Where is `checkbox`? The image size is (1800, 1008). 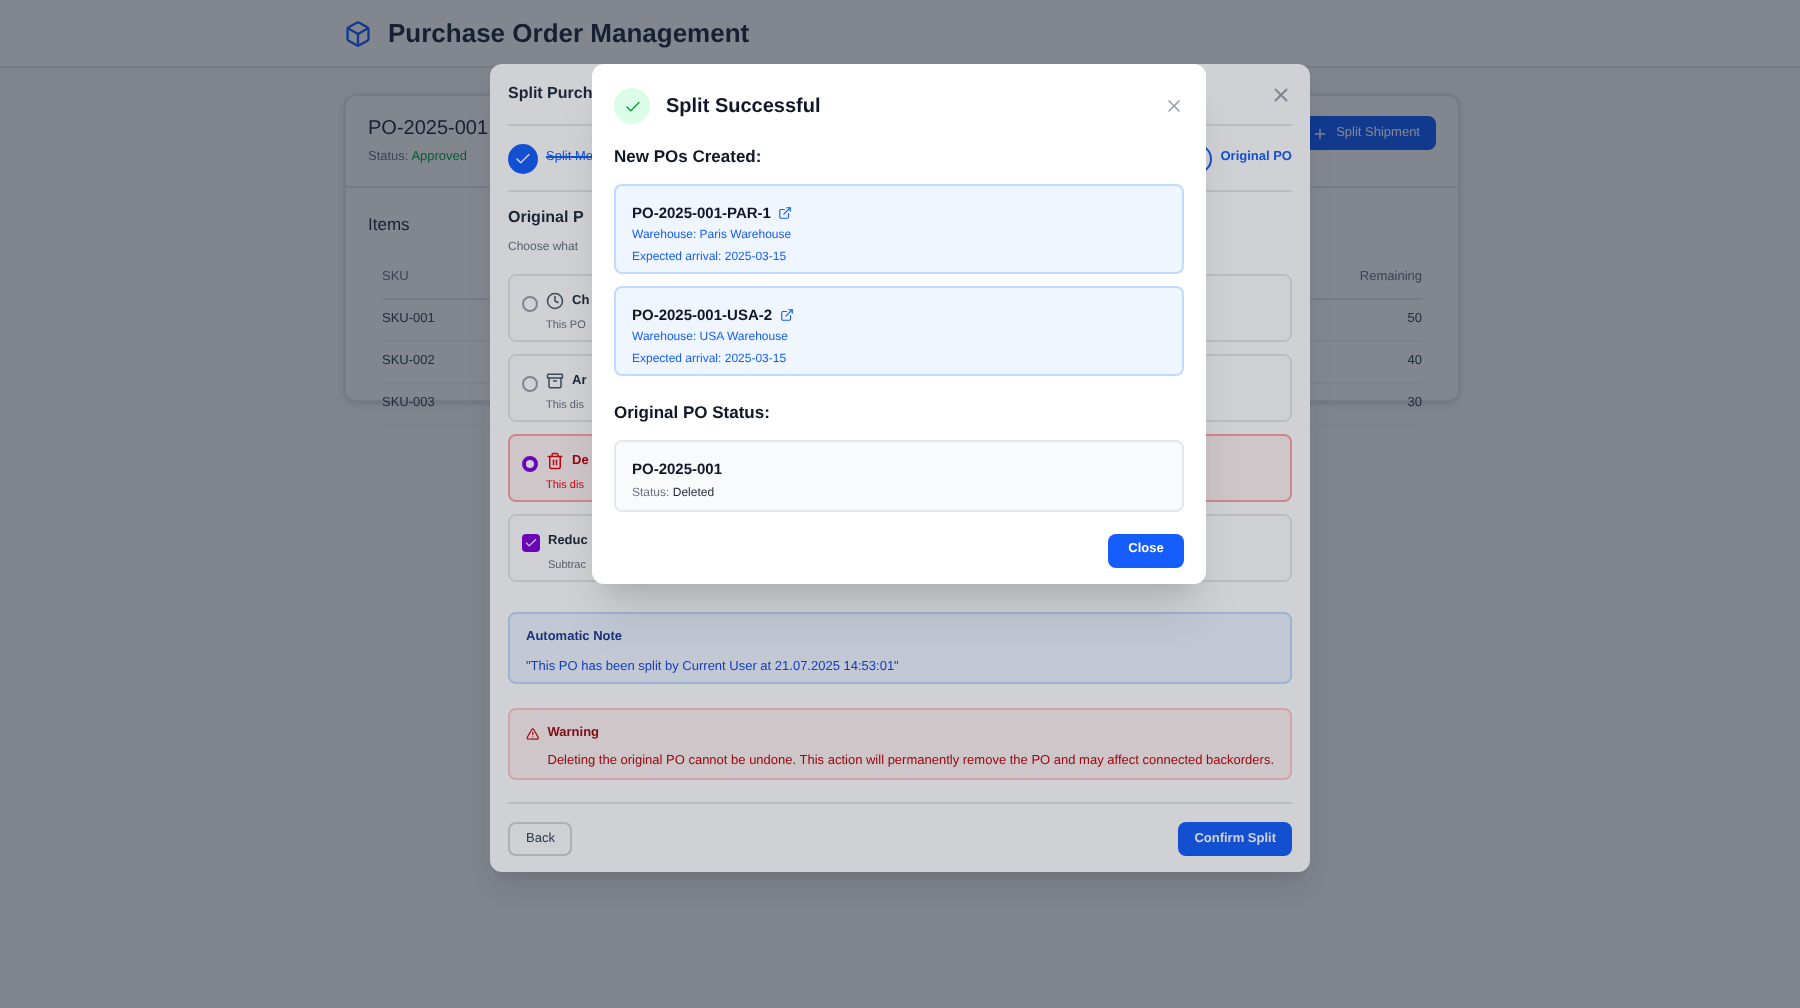
checkbox is located at coordinates (531, 543).